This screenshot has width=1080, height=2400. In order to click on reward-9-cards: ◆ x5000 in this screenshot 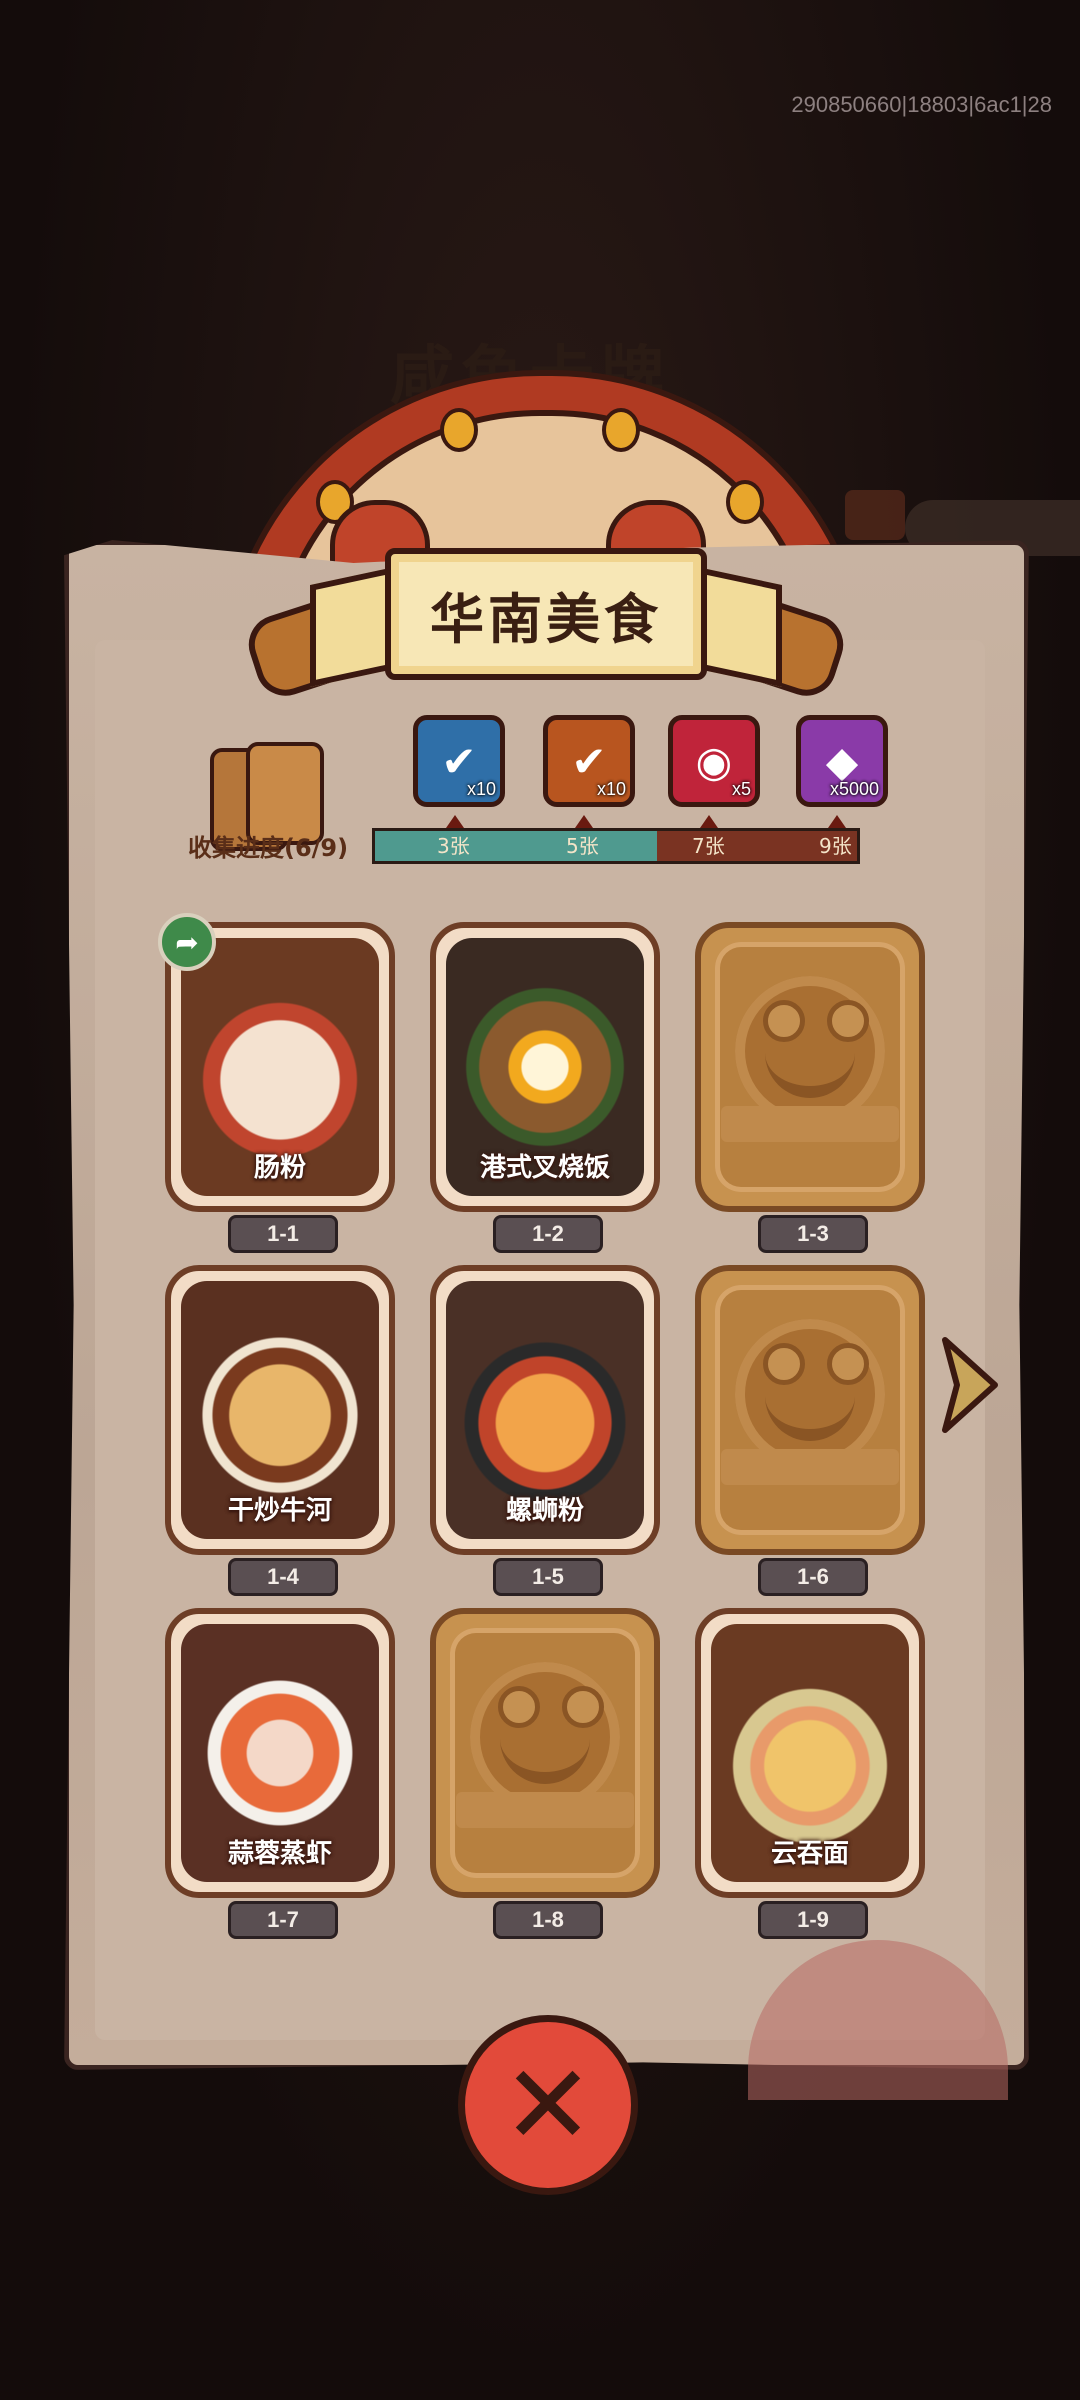, I will do `click(842, 761)`.